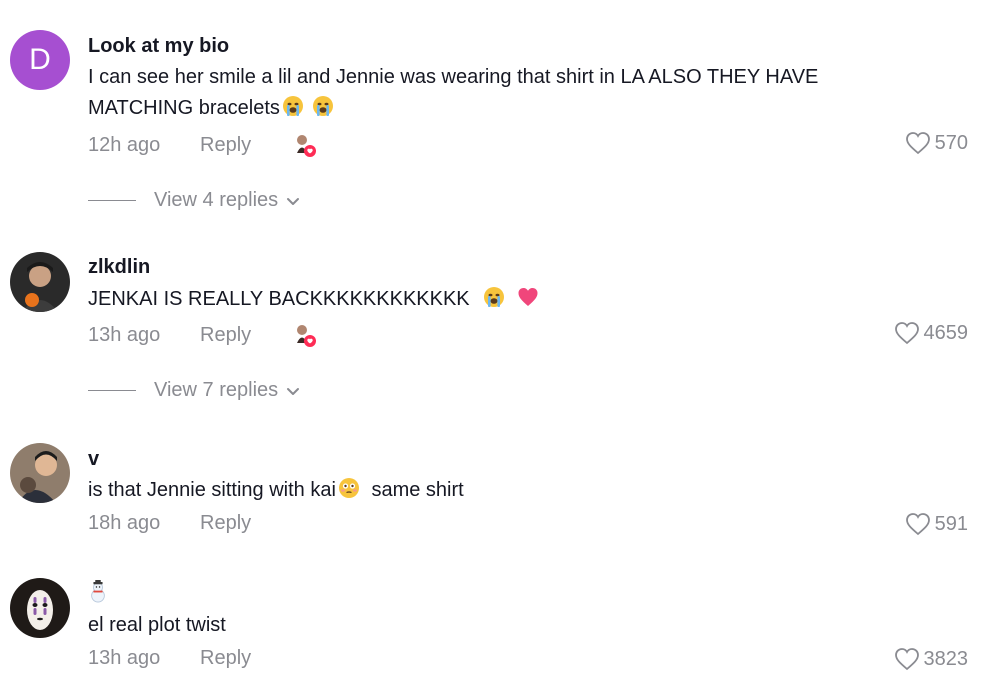 The width and height of the screenshot is (982, 685). I want to click on pink-heart-emoji, so click(528, 297).